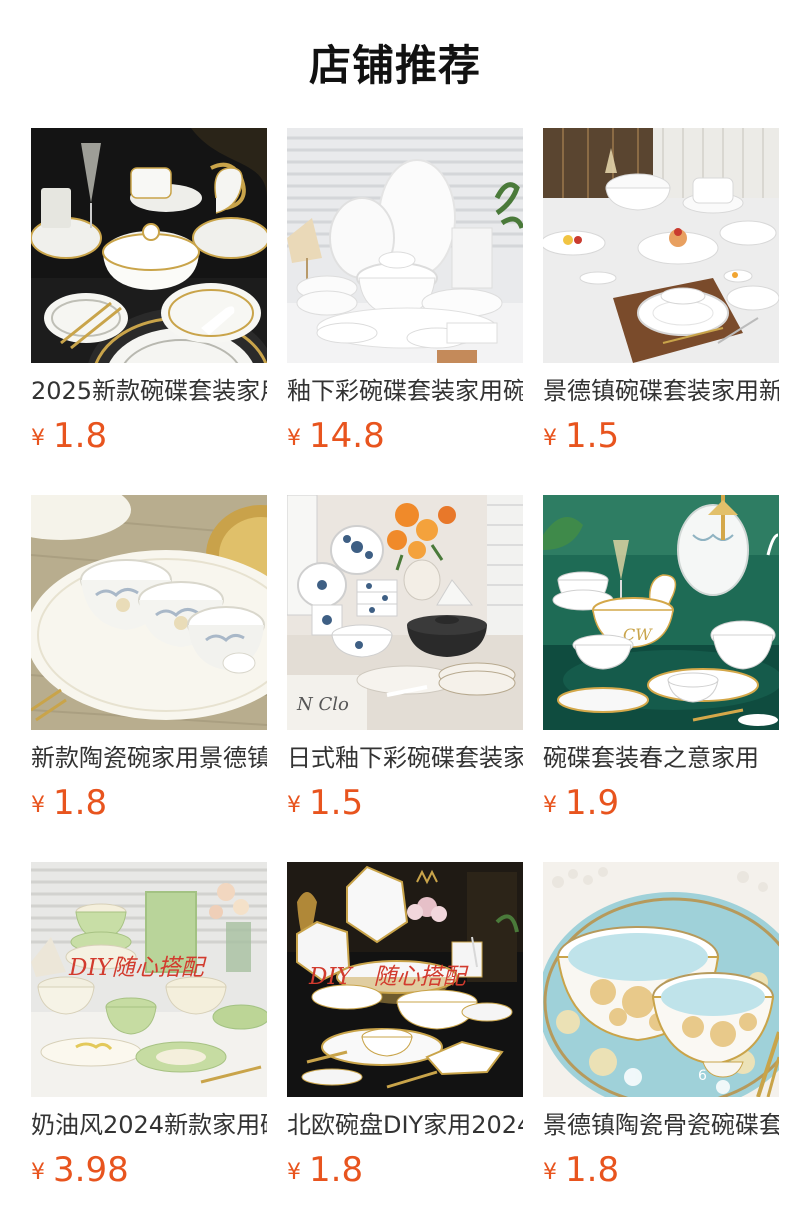 The width and height of the screenshot is (790, 1230). What do you see at coordinates (388, 977) in the screenshot?
I see `watermark-text: DIY 随心搭配` at bounding box center [388, 977].